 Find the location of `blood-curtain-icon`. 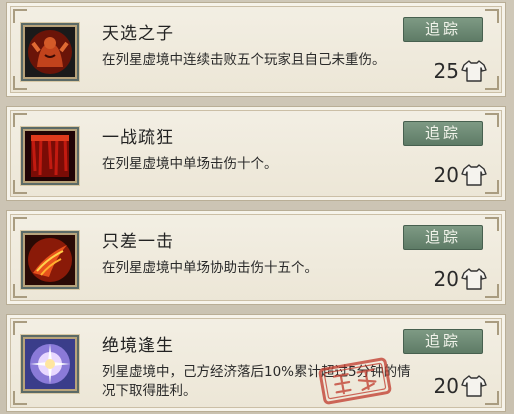

blood-curtain-icon is located at coordinates (50, 156).